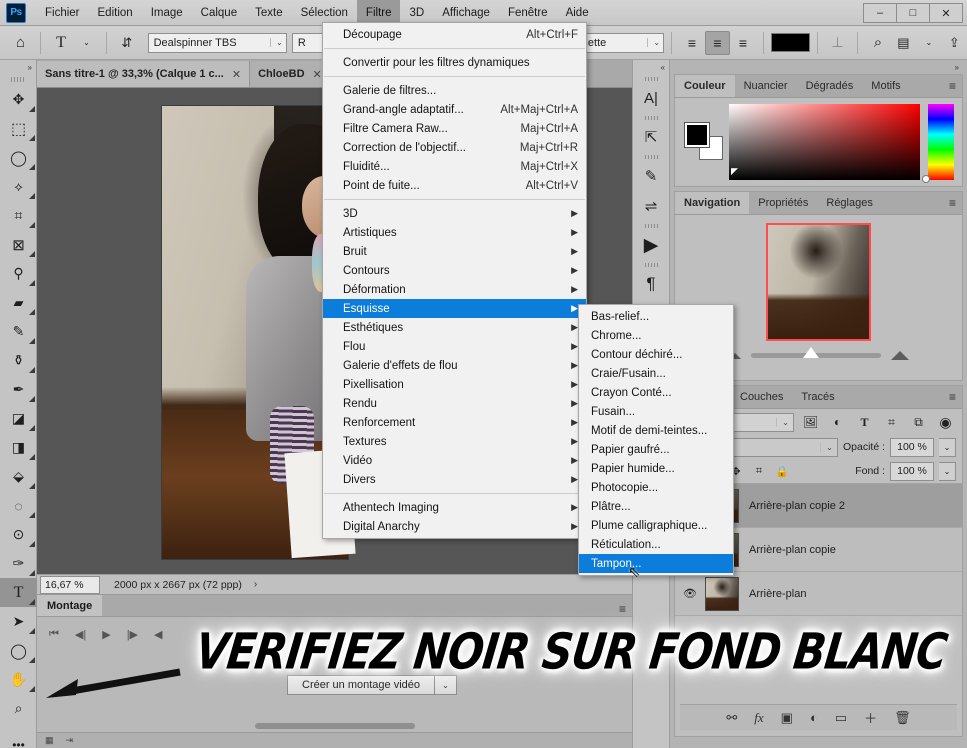 This screenshot has height=748, width=967. I want to click on align-right-icon: ≡, so click(742, 43).